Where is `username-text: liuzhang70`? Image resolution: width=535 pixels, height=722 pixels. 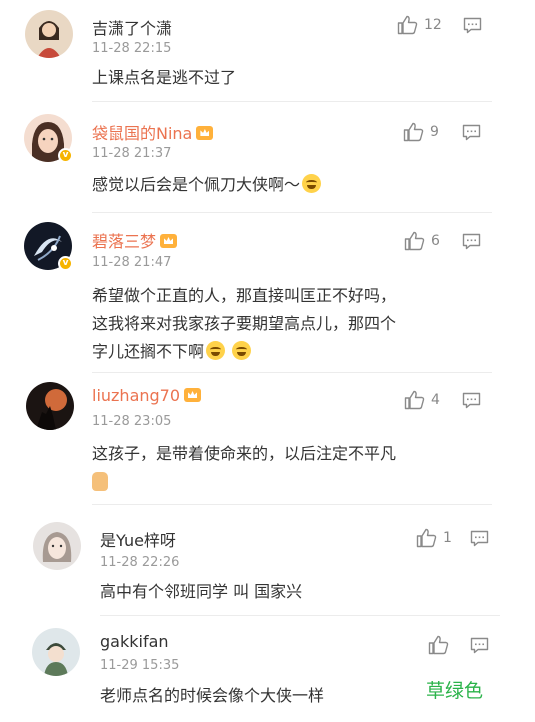 username-text: liuzhang70 is located at coordinates (136, 395).